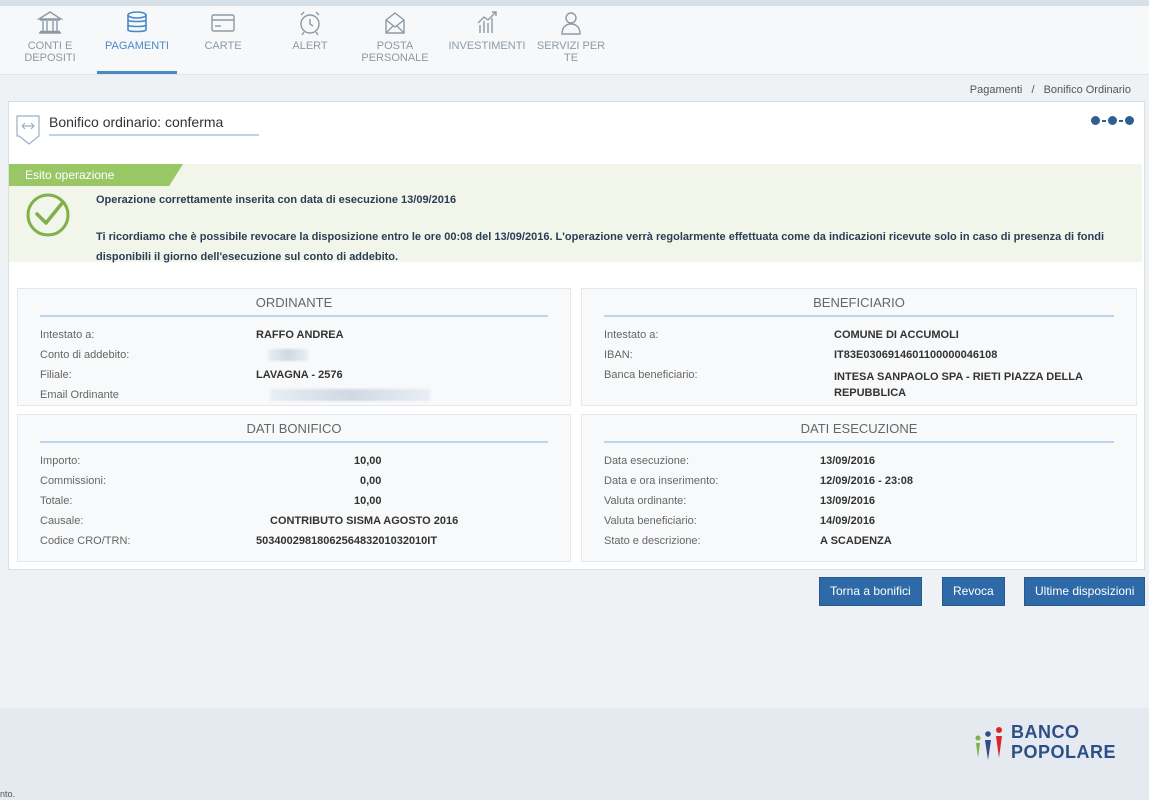 This screenshot has height=800, width=1149. I want to click on nav-label: PAGAMENTI, so click(137, 46).